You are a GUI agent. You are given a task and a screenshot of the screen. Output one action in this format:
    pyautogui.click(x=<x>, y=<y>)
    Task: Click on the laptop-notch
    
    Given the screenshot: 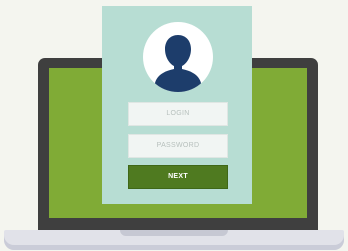 What is the action you would take?
    pyautogui.click(x=174, y=233)
    